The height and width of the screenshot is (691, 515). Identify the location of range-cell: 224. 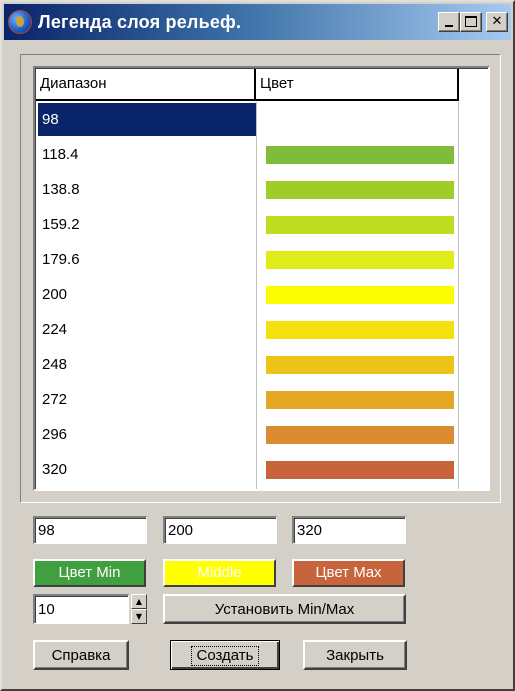
(55, 329).